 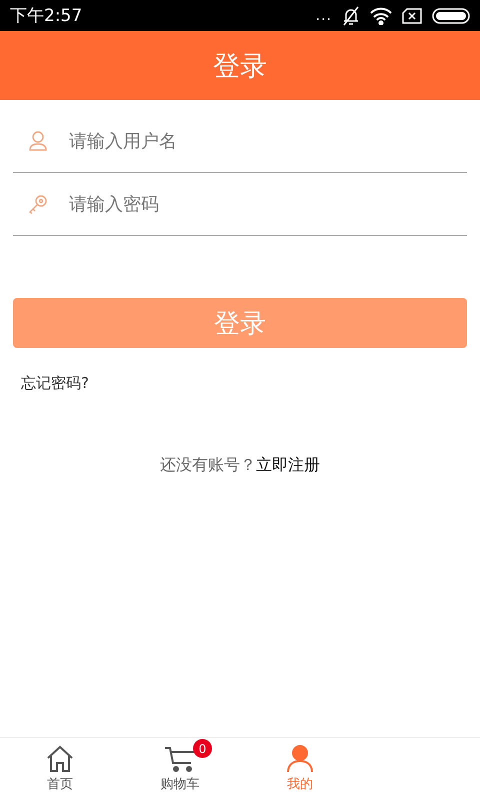 What do you see at coordinates (300, 759) in the screenshot?
I see `person-icon` at bounding box center [300, 759].